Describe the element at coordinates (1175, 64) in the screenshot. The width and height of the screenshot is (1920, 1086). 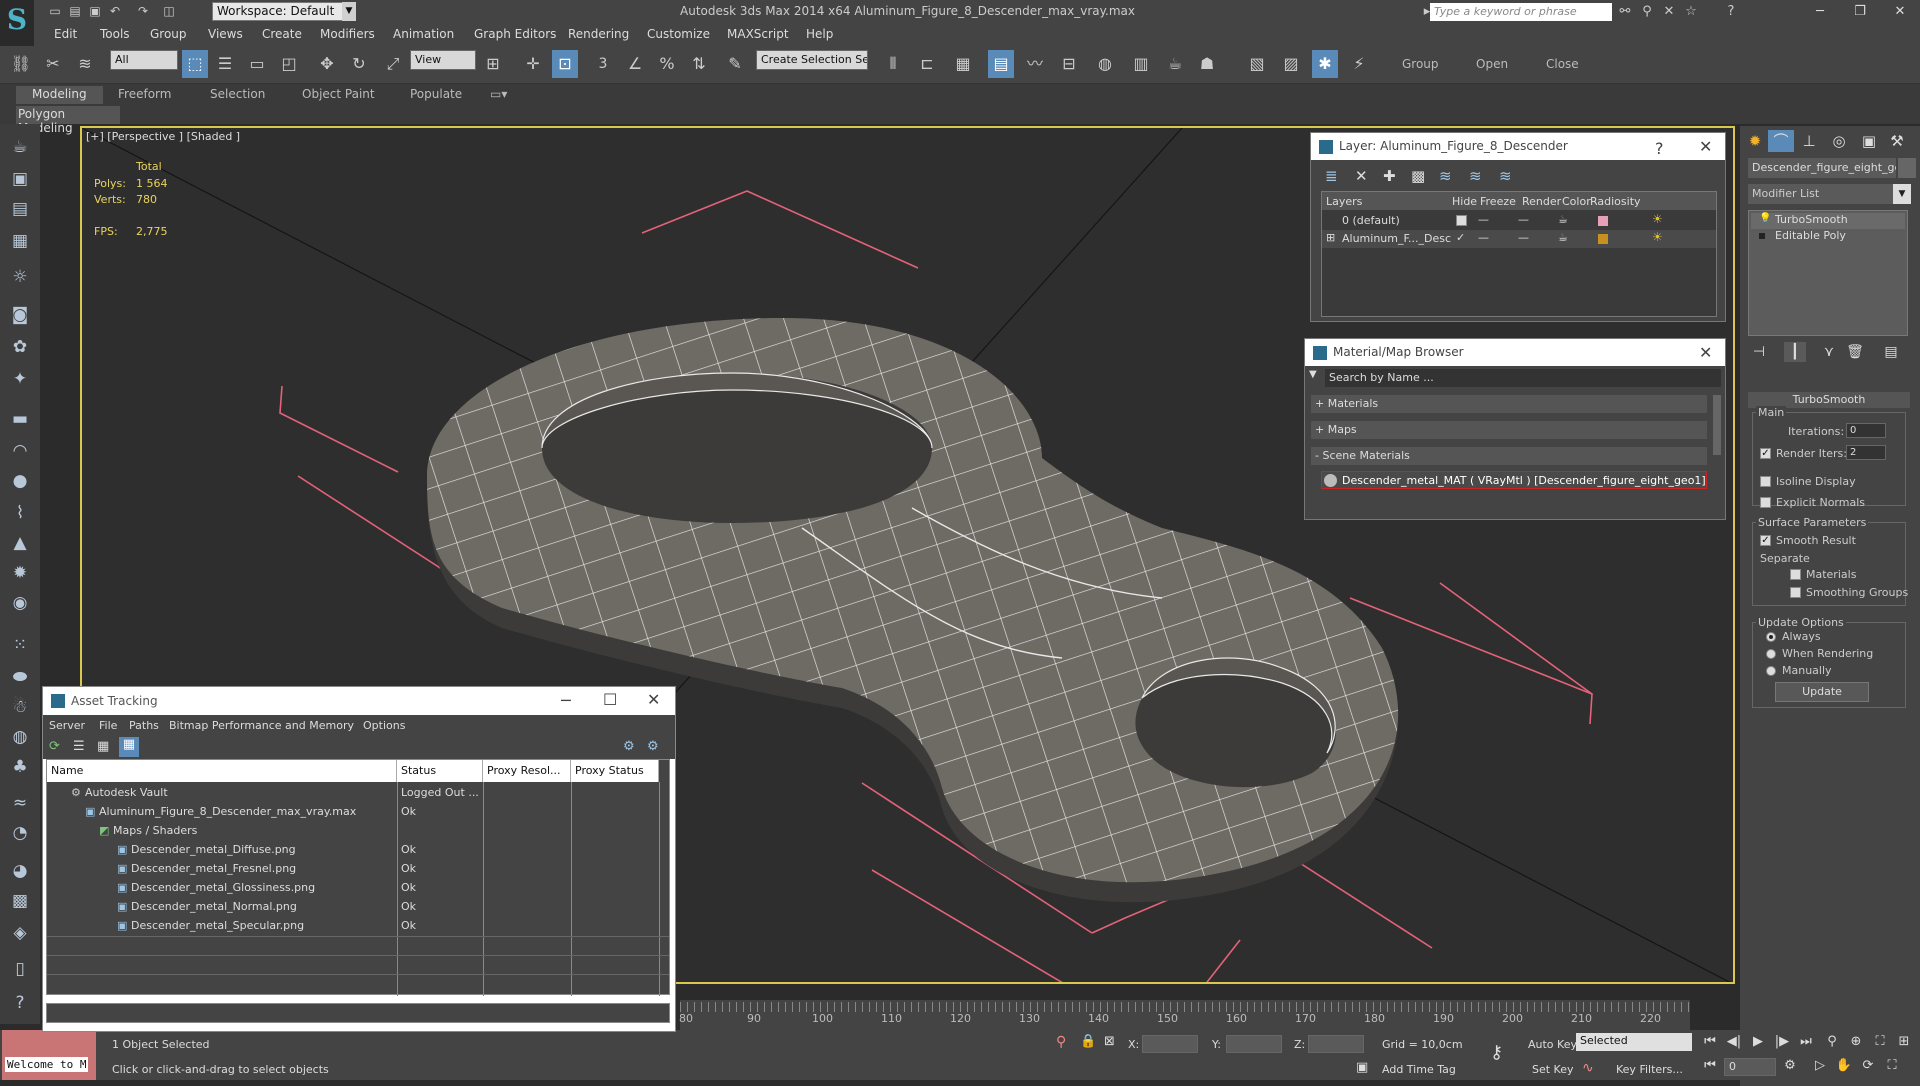
I see `rendered-frame-icon: ☕` at that location.